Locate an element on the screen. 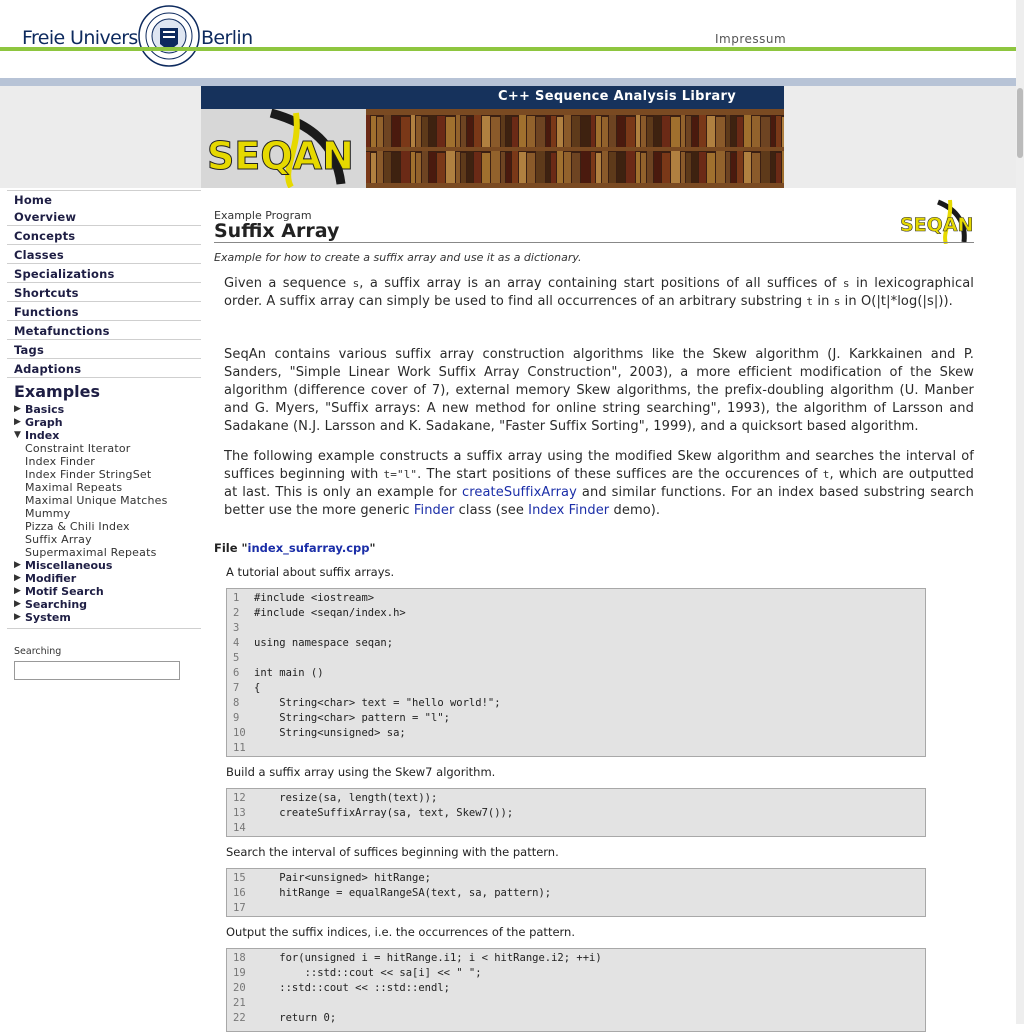 The image size is (1024, 1032). tree-item-label: Miscellaneous is located at coordinates (68, 565).